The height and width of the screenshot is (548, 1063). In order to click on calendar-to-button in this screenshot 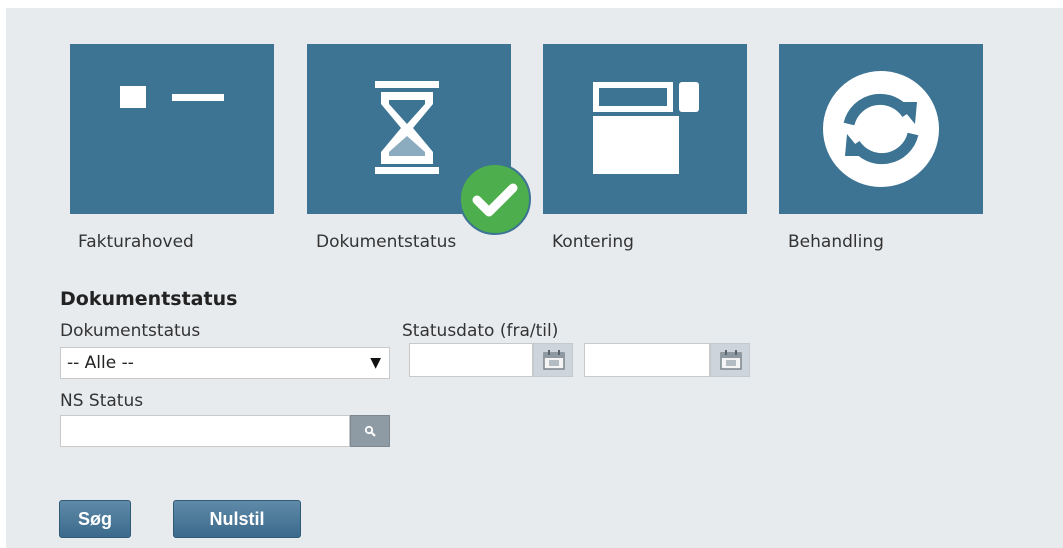, I will do `click(730, 360)`.